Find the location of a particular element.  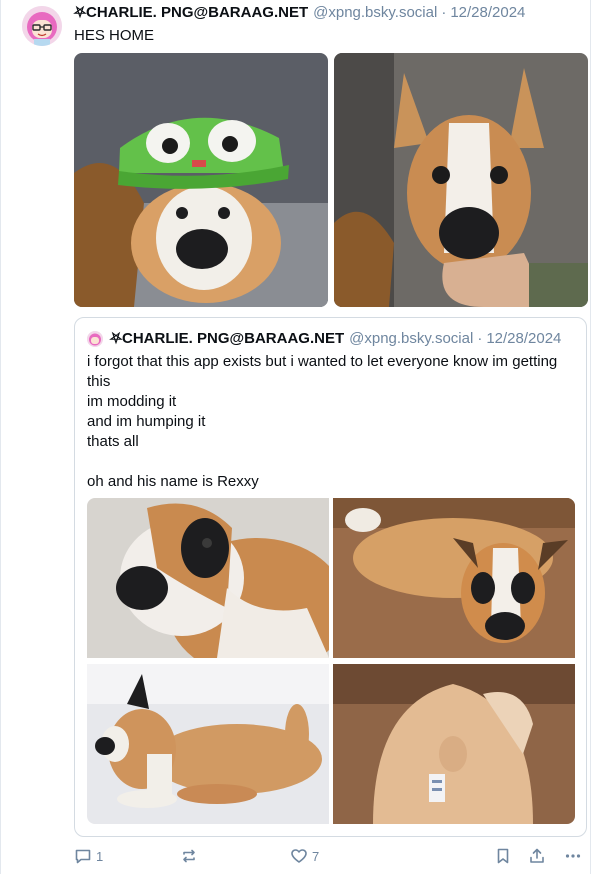

more-options-button is located at coordinates (575, 856).